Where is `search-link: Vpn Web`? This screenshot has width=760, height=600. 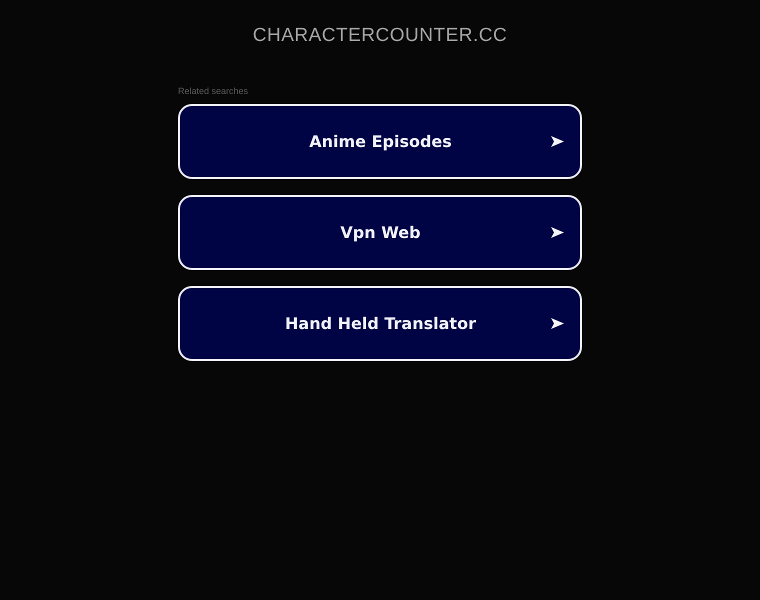
search-link: Vpn Web is located at coordinates (380, 232).